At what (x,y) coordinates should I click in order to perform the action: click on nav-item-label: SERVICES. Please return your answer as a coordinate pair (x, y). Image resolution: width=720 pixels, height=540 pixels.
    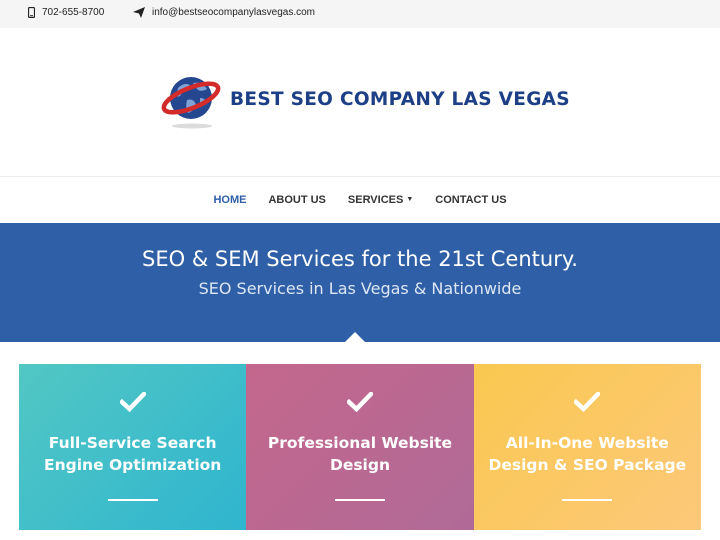
    Looking at the image, I should click on (375, 200).